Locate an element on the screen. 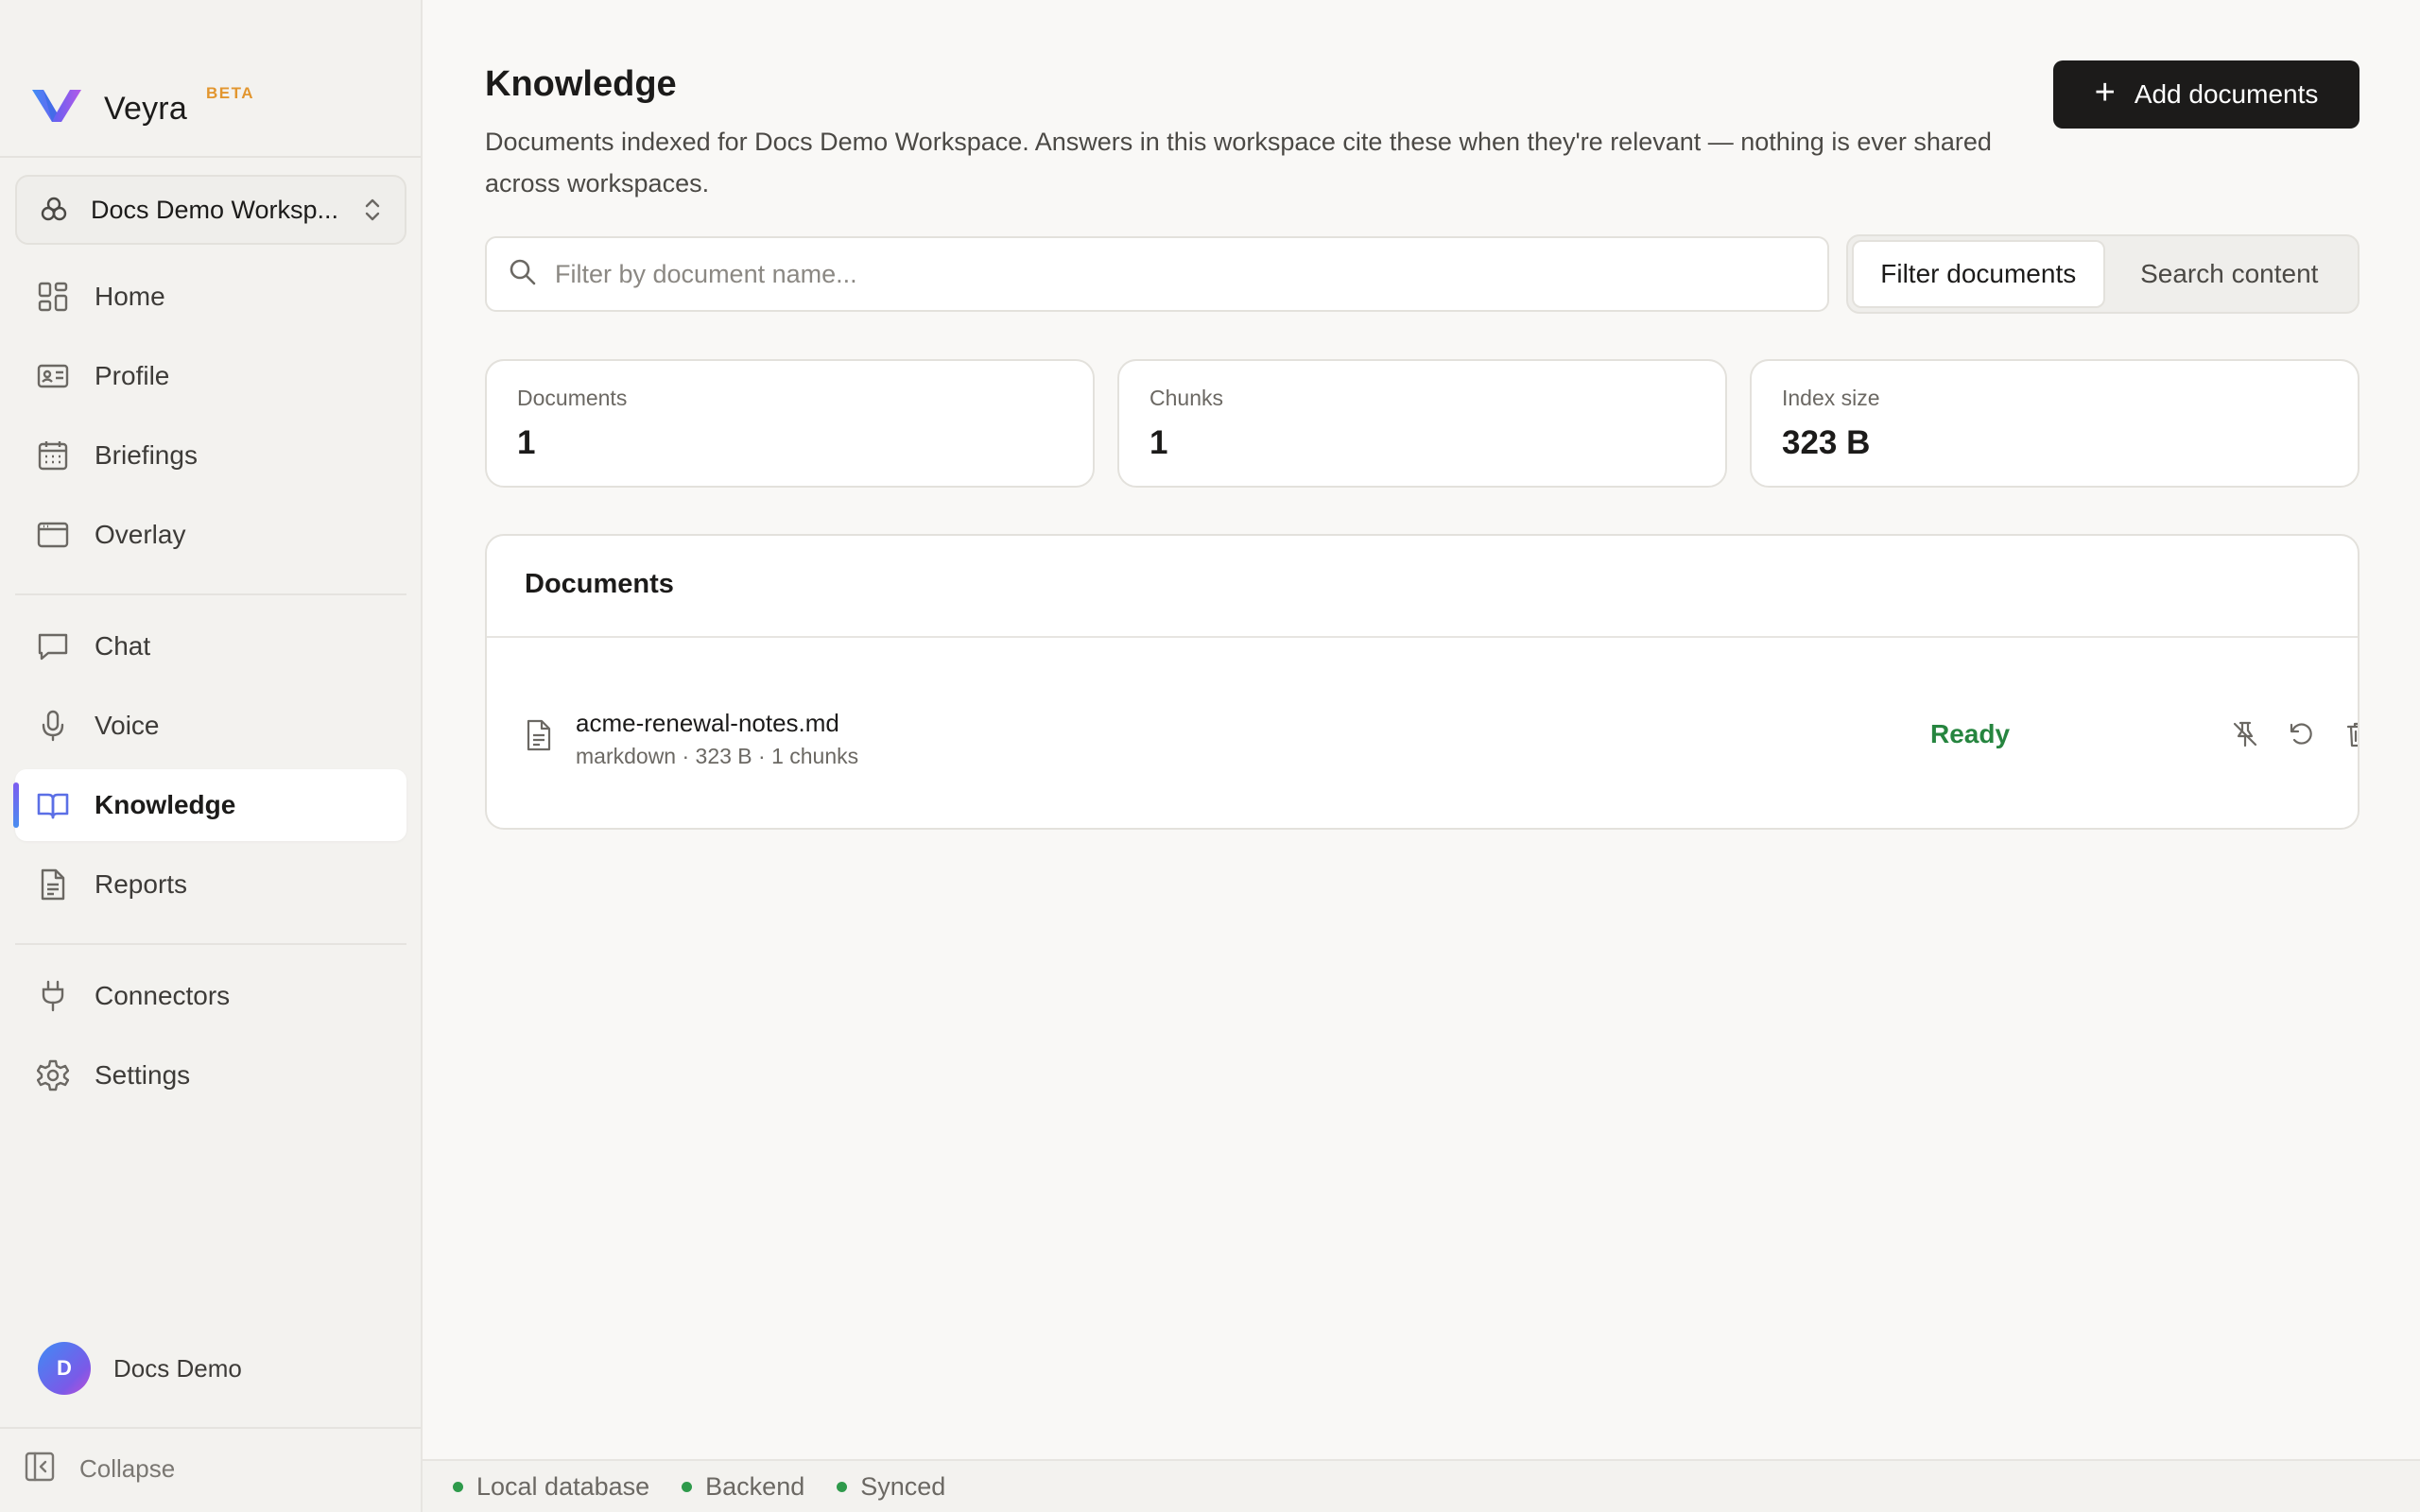 This screenshot has height=1512, width=2420. documents-panel-title: Documents is located at coordinates (600, 584).